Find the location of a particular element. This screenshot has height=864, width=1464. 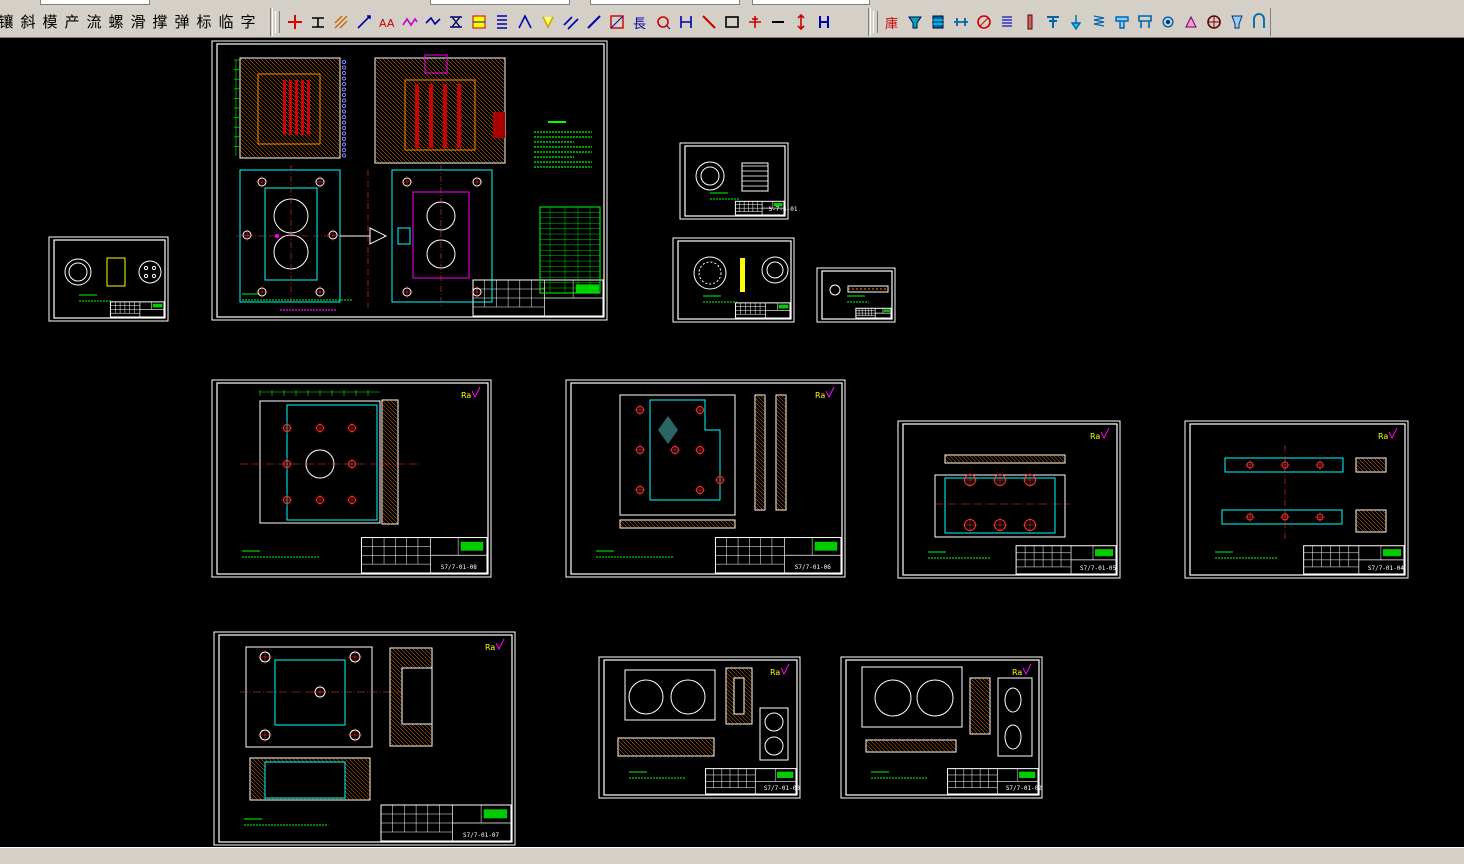

dimension-icon is located at coordinates (363, 22).